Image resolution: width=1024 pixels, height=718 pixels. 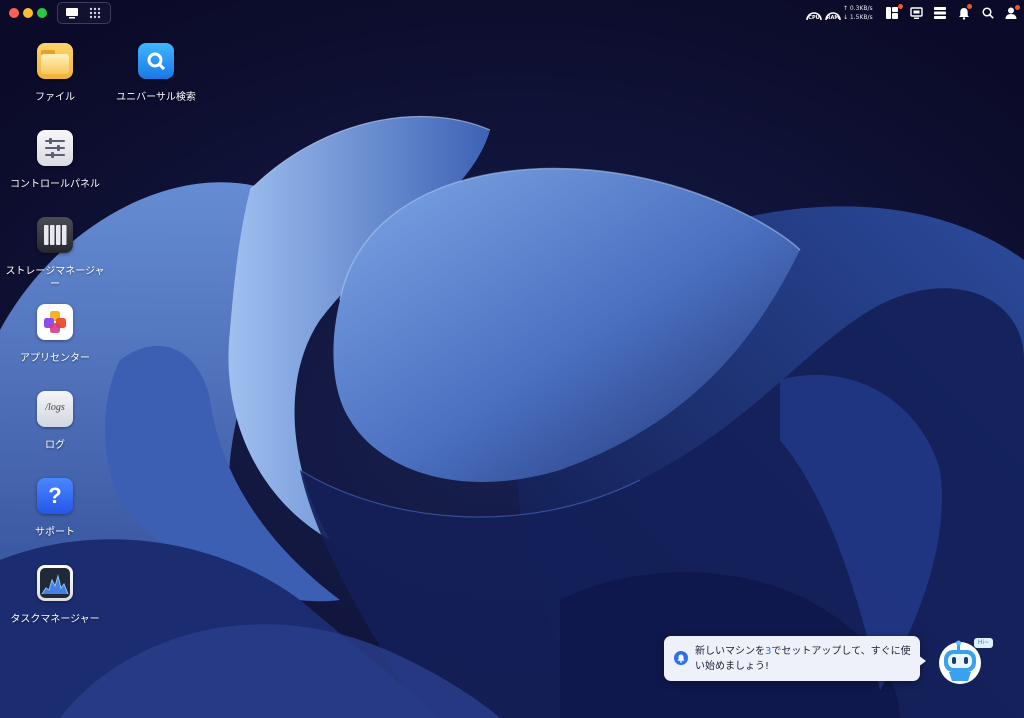 What do you see at coordinates (72, 13) in the screenshot?
I see `desktop-icon` at bounding box center [72, 13].